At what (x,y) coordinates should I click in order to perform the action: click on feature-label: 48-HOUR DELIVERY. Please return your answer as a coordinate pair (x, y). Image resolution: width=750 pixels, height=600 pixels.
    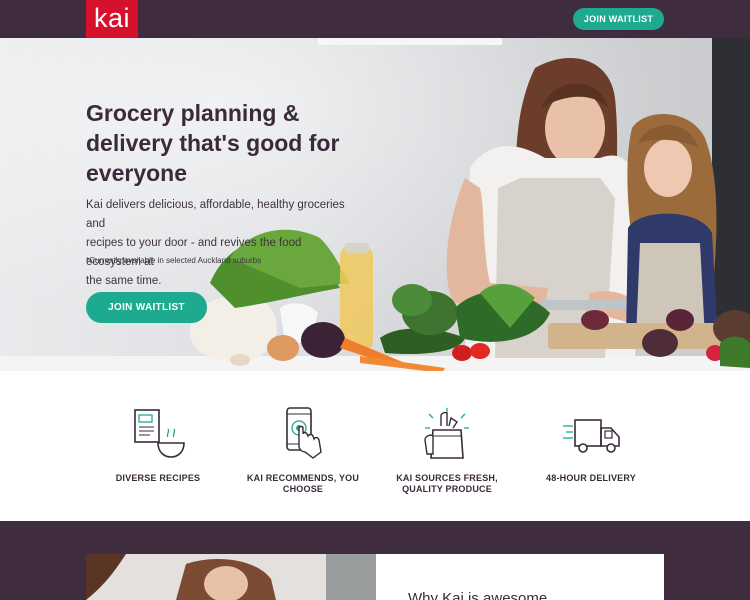
    Looking at the image, I should click on (591, 478).